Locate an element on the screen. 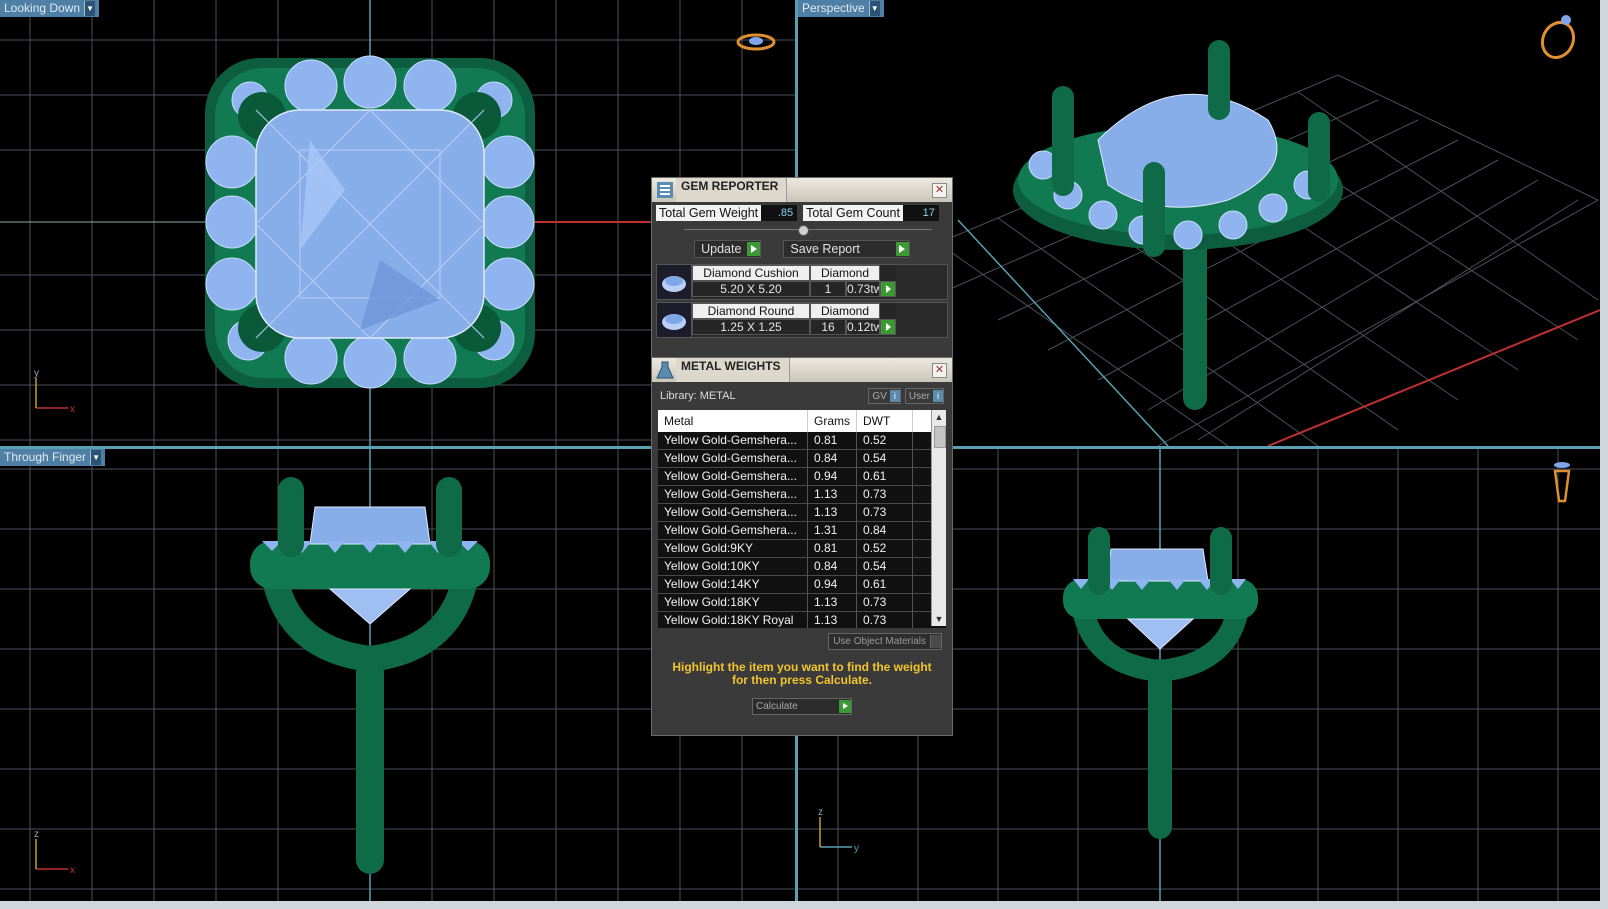 The image size is (1608, 909). table-row: Yellow Gold:18KY Royal 1.13 0.73 is located at coordinates (802, 620).